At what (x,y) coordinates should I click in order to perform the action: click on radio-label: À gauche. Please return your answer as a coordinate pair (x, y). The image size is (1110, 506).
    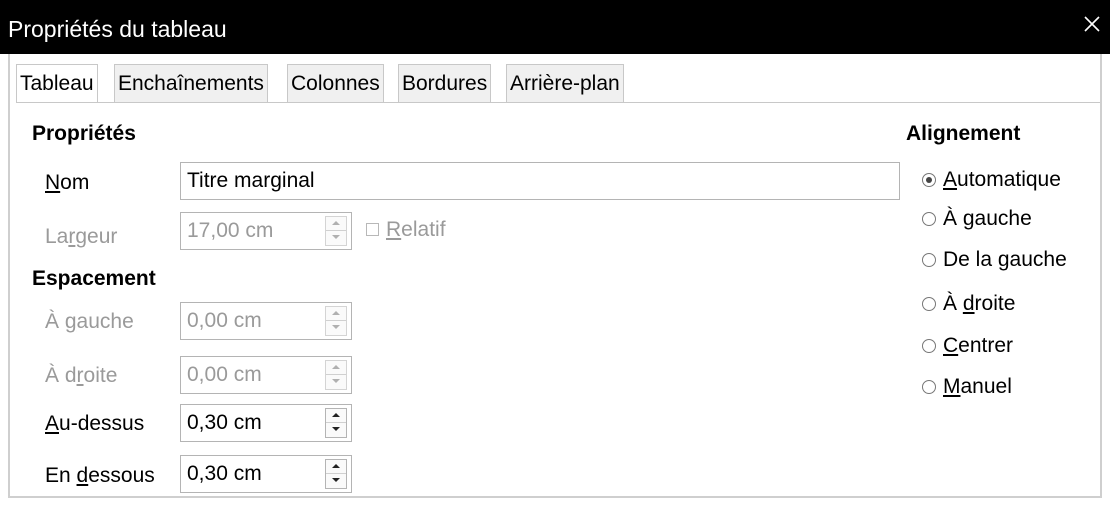
    Looking at the image, I should click on (987, 218).